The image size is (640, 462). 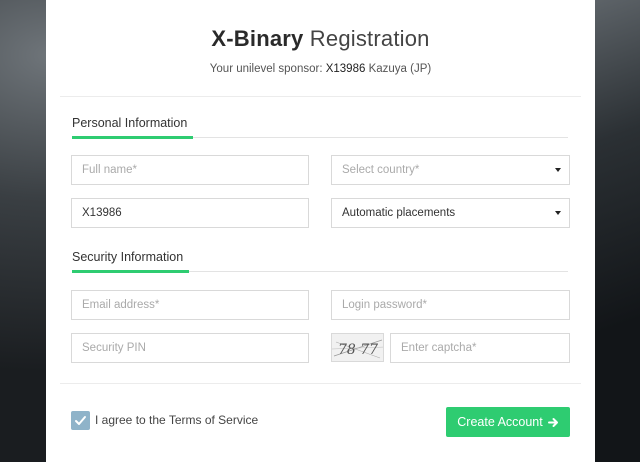 I want to click on full-name-placeholder: Full name*, so click(x=109, y=170).